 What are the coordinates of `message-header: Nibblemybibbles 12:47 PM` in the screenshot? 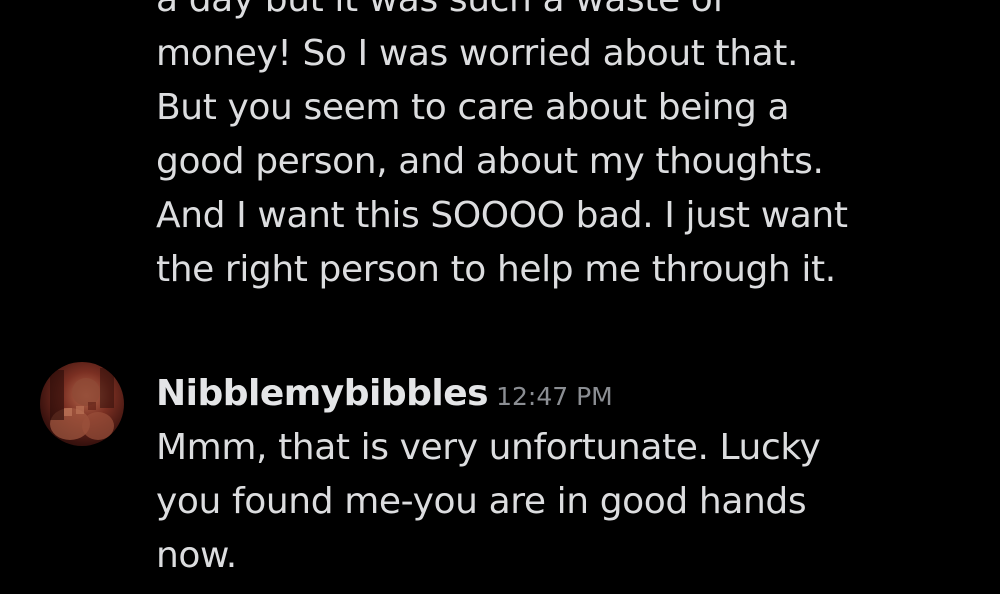 It's located at (384, 394).